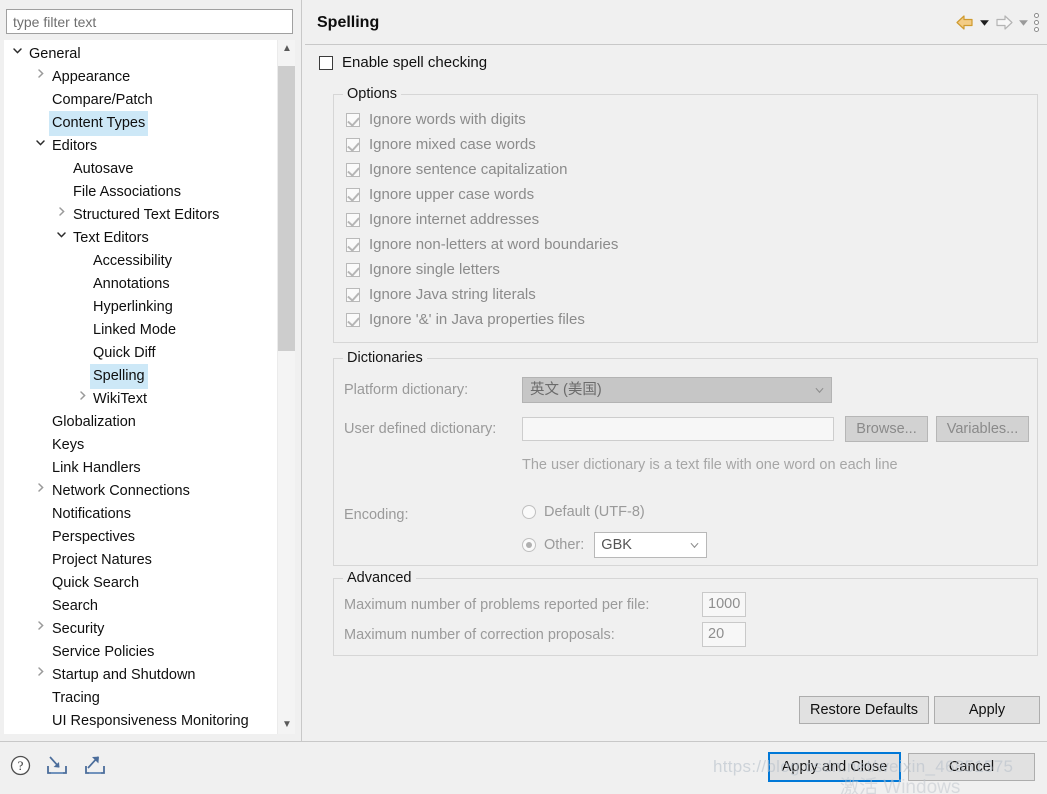 This screenshot has width=1047, height=794. I want to click on apply-and-close-button: Apply and Close, so click(834, 767).